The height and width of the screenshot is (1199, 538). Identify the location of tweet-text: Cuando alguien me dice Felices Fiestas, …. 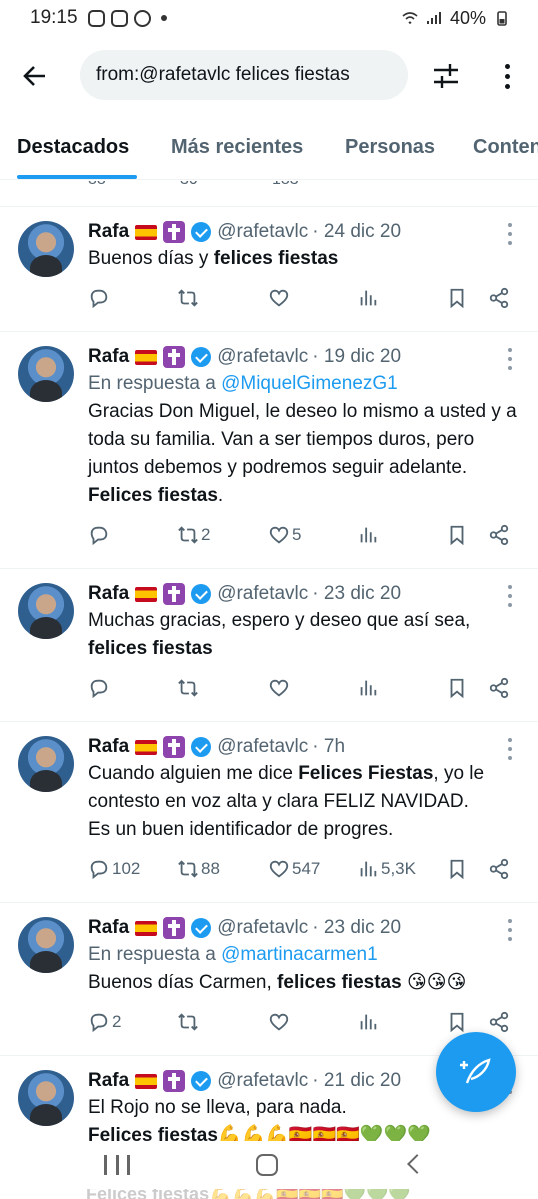
(305, 802).